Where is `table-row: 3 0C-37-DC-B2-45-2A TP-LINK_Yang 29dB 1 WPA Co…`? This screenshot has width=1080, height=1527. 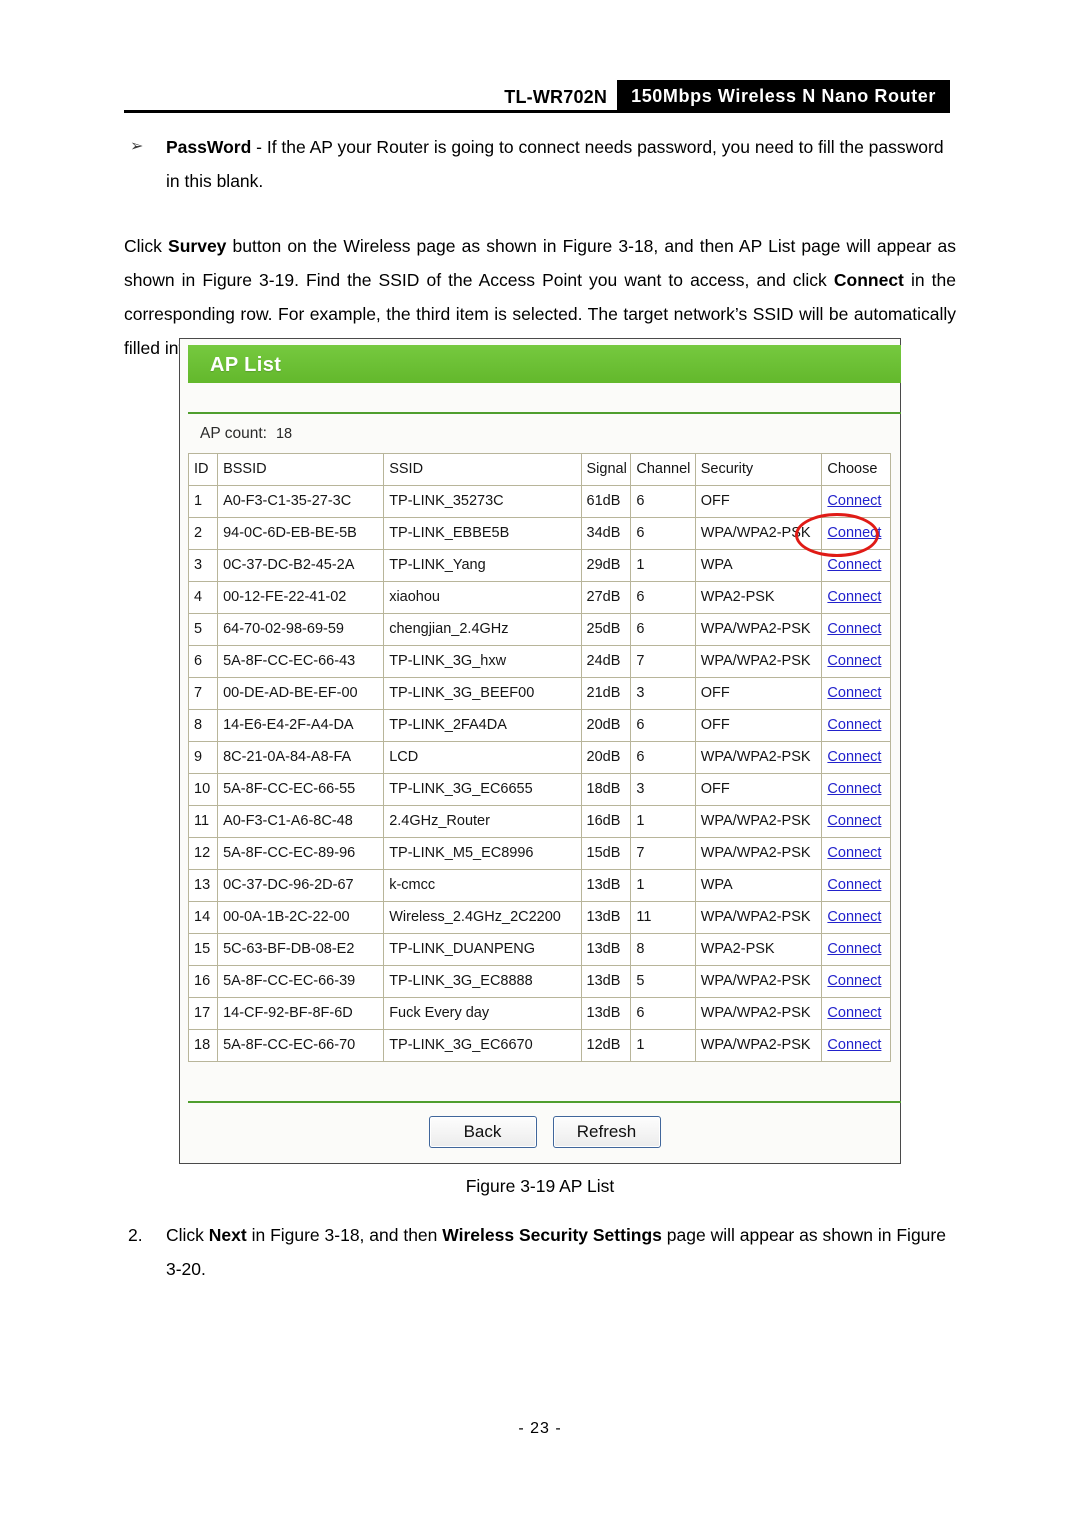 table-row: 3 0C-37-DC-B2-45-2A TP-LINK_Yang 29dB 1 WPA Co… is located at coordinates (539, 565).